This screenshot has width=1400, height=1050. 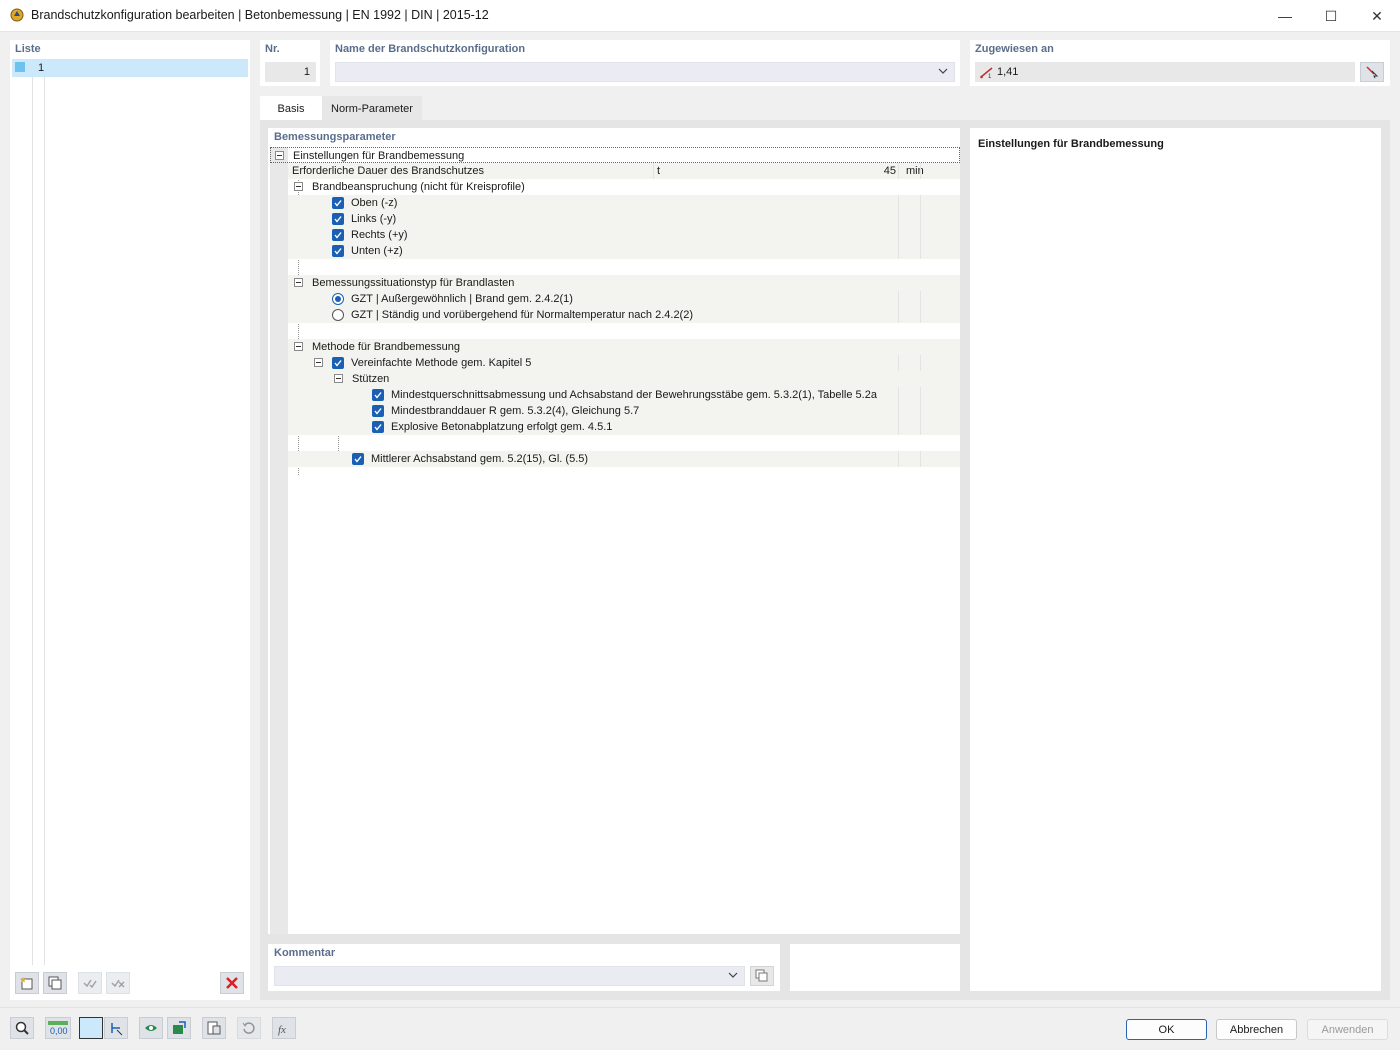 What do you see at coordinates (90, 983) in the screenshot?
I see `check-all-button` at bounding box center [90, 983].